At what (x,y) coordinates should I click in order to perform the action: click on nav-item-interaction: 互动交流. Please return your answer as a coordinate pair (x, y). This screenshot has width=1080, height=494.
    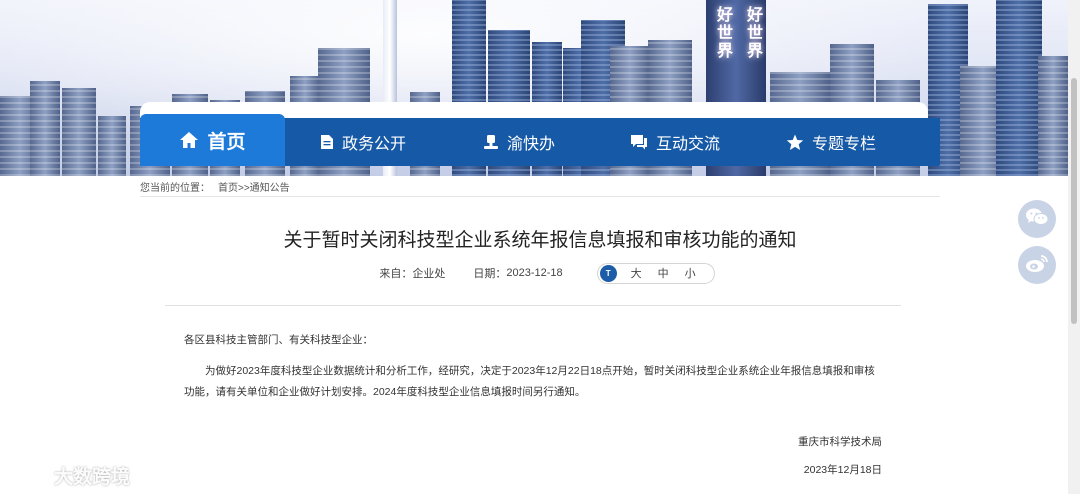
    Looking at the image, I should click on (675, 142).